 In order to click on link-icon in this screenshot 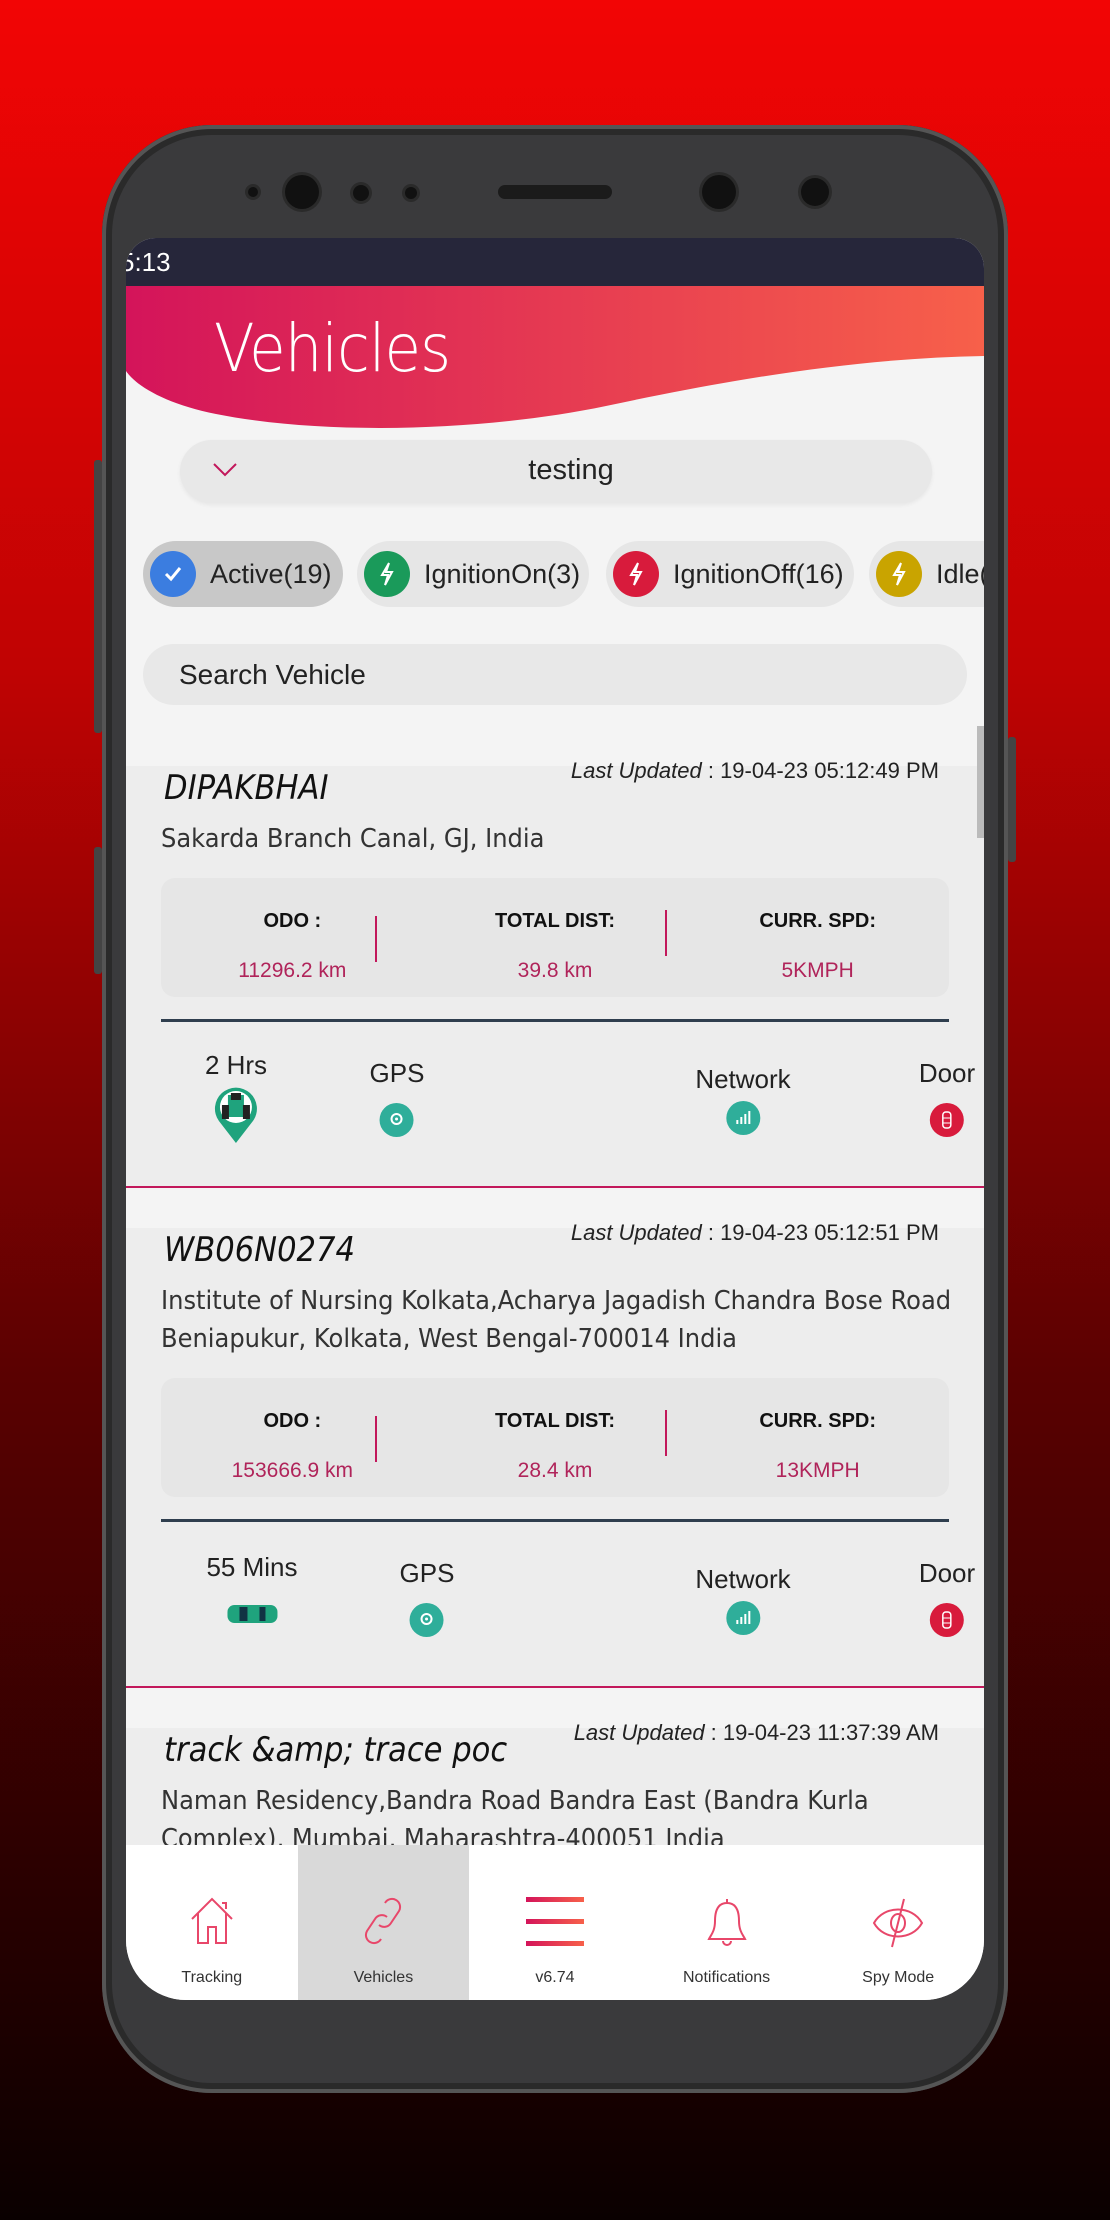, I will do `click(383, 1921)`.